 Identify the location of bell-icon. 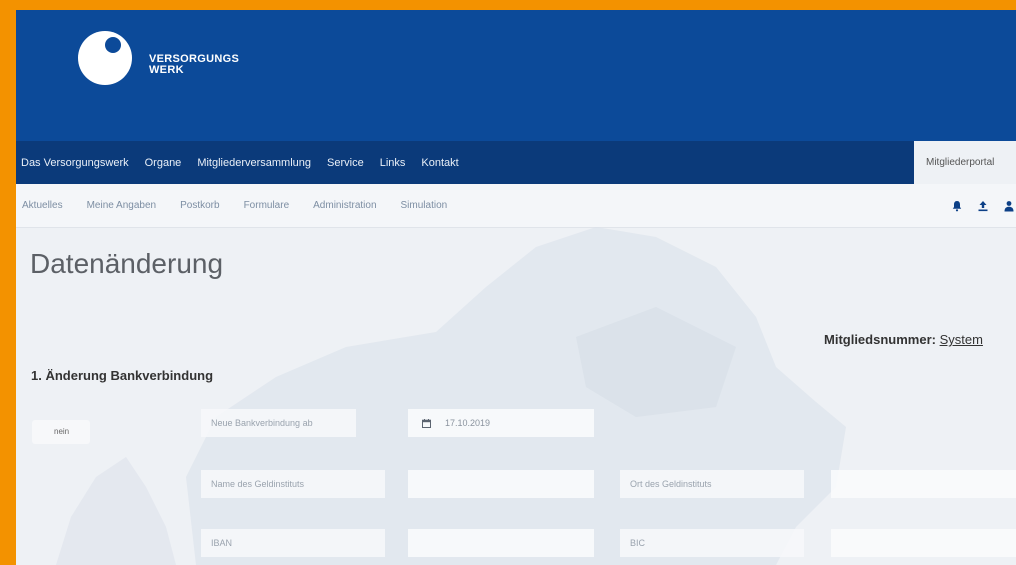
(957, 206).